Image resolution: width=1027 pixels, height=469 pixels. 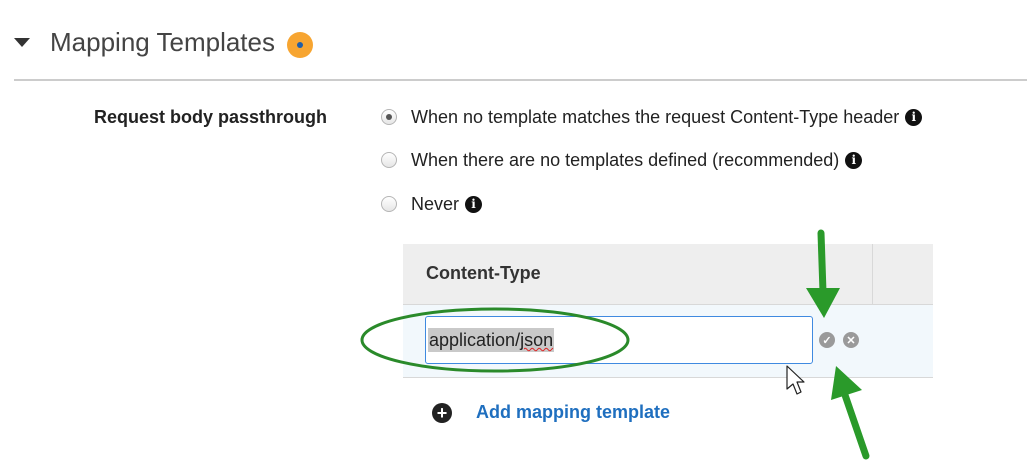 I want to click on table-header: Content-Type, so click(x=668, y=274).